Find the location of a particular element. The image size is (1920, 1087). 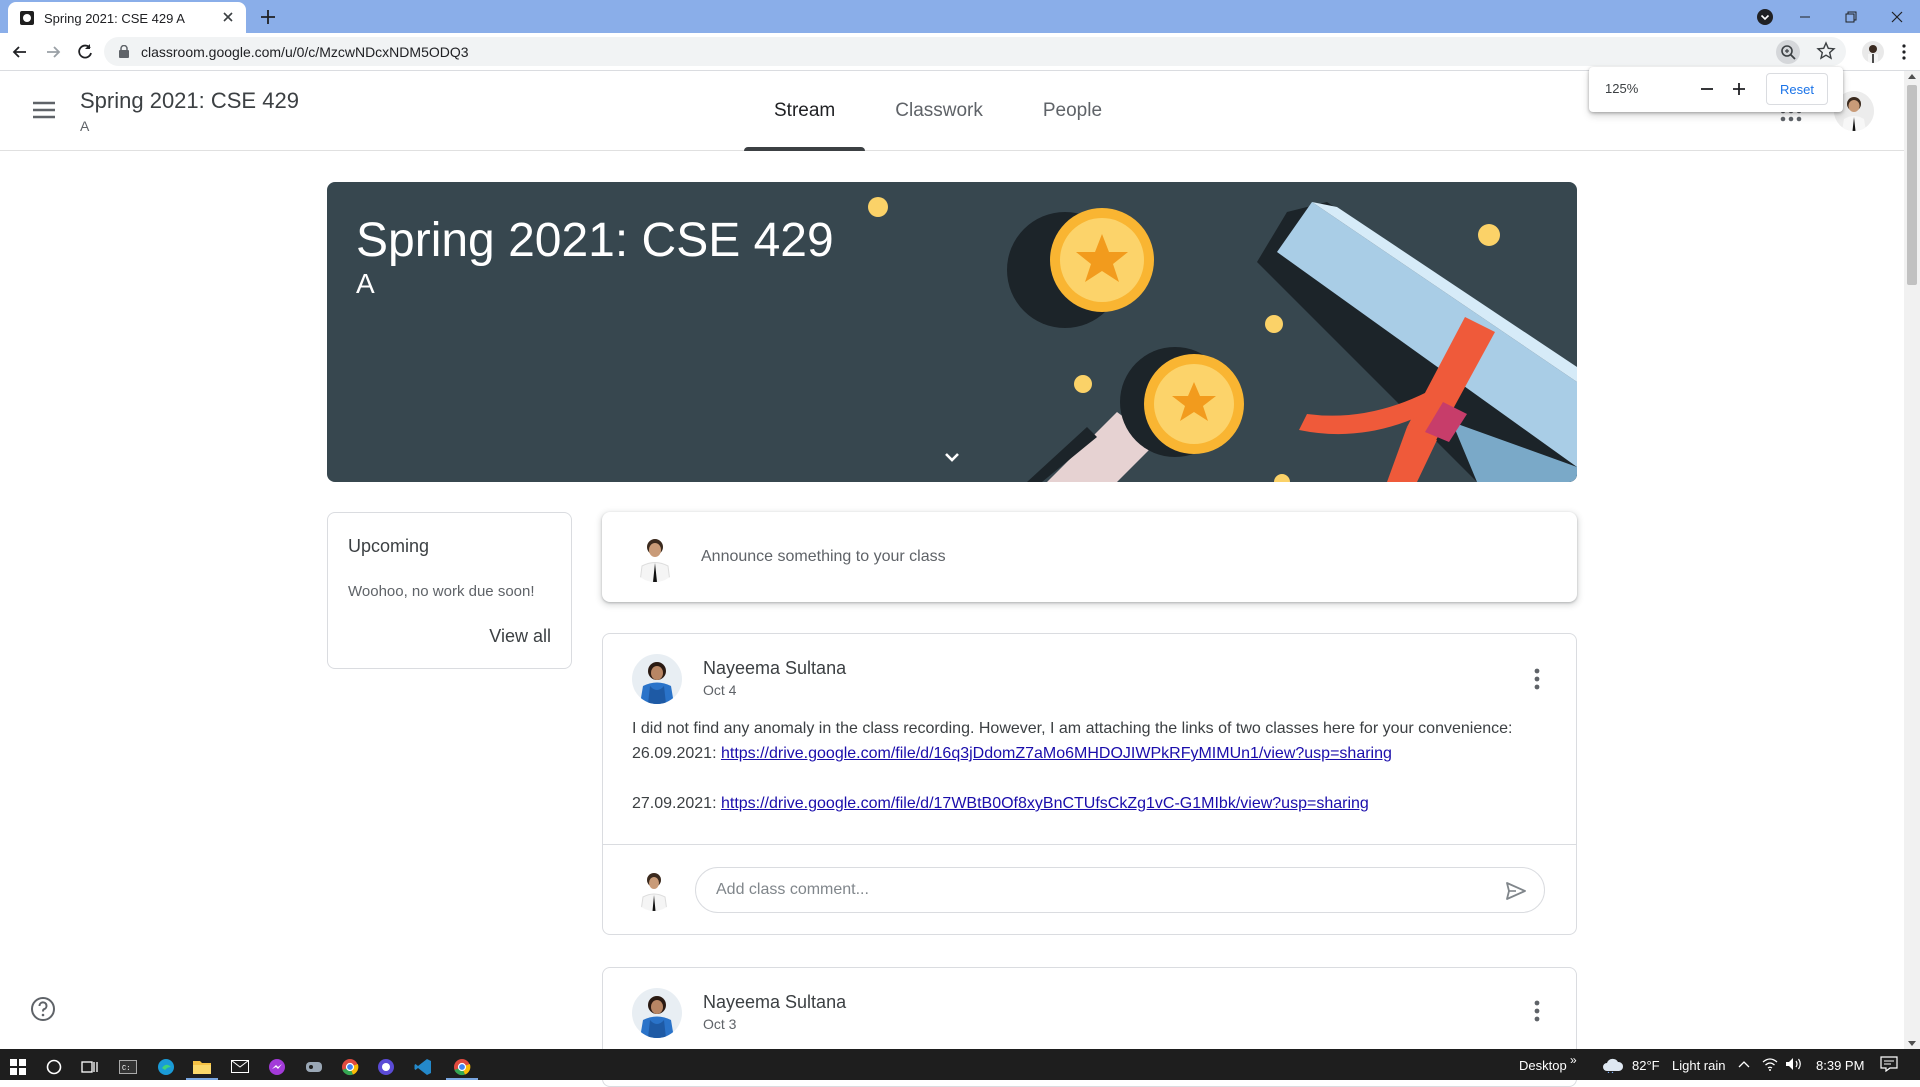

zoom-out-icon is located at coordinates (1707, 89).